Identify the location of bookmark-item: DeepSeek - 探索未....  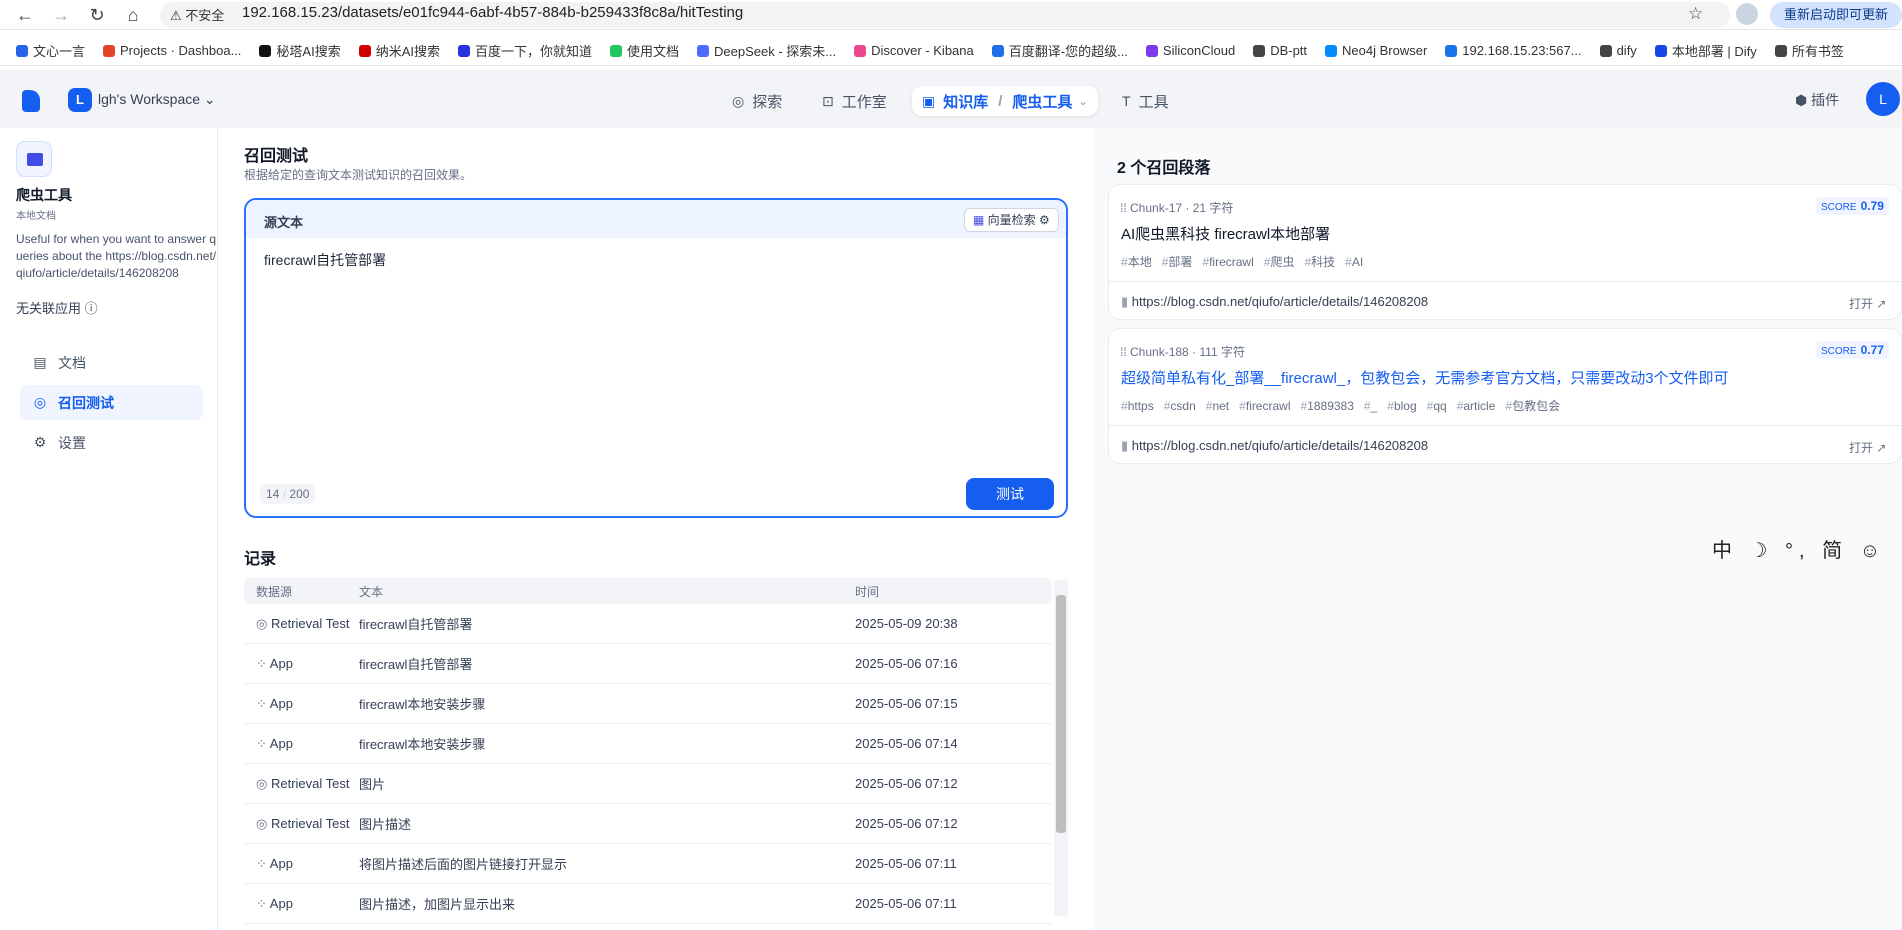
(766, 50).